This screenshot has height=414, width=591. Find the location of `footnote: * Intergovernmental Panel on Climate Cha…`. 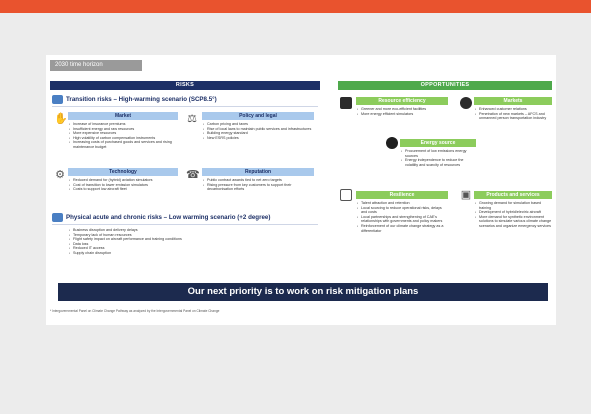

footnote: * Intergovernmental Panel on Climate Cha… is located at coordinates (135, 311).